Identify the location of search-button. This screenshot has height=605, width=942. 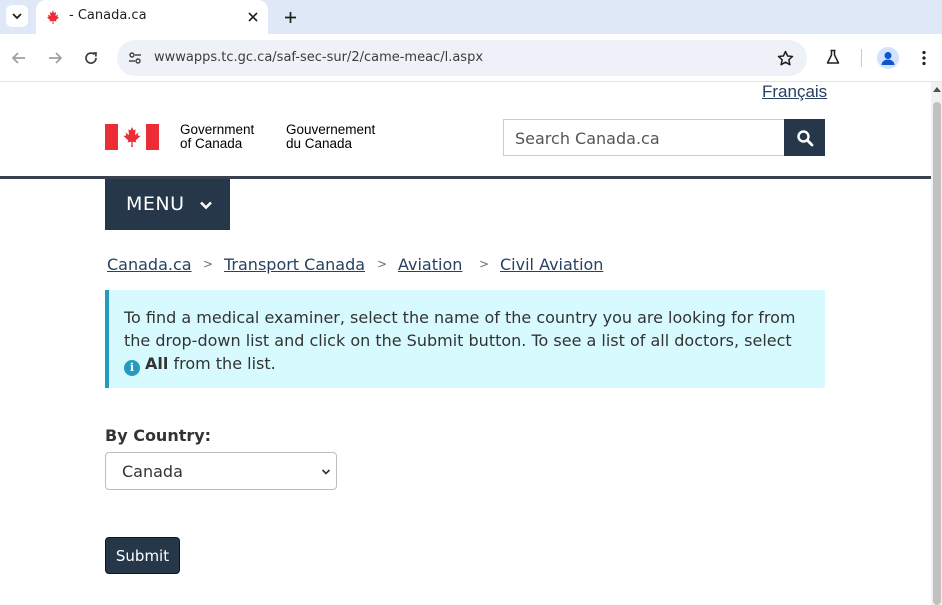
(804, 137).